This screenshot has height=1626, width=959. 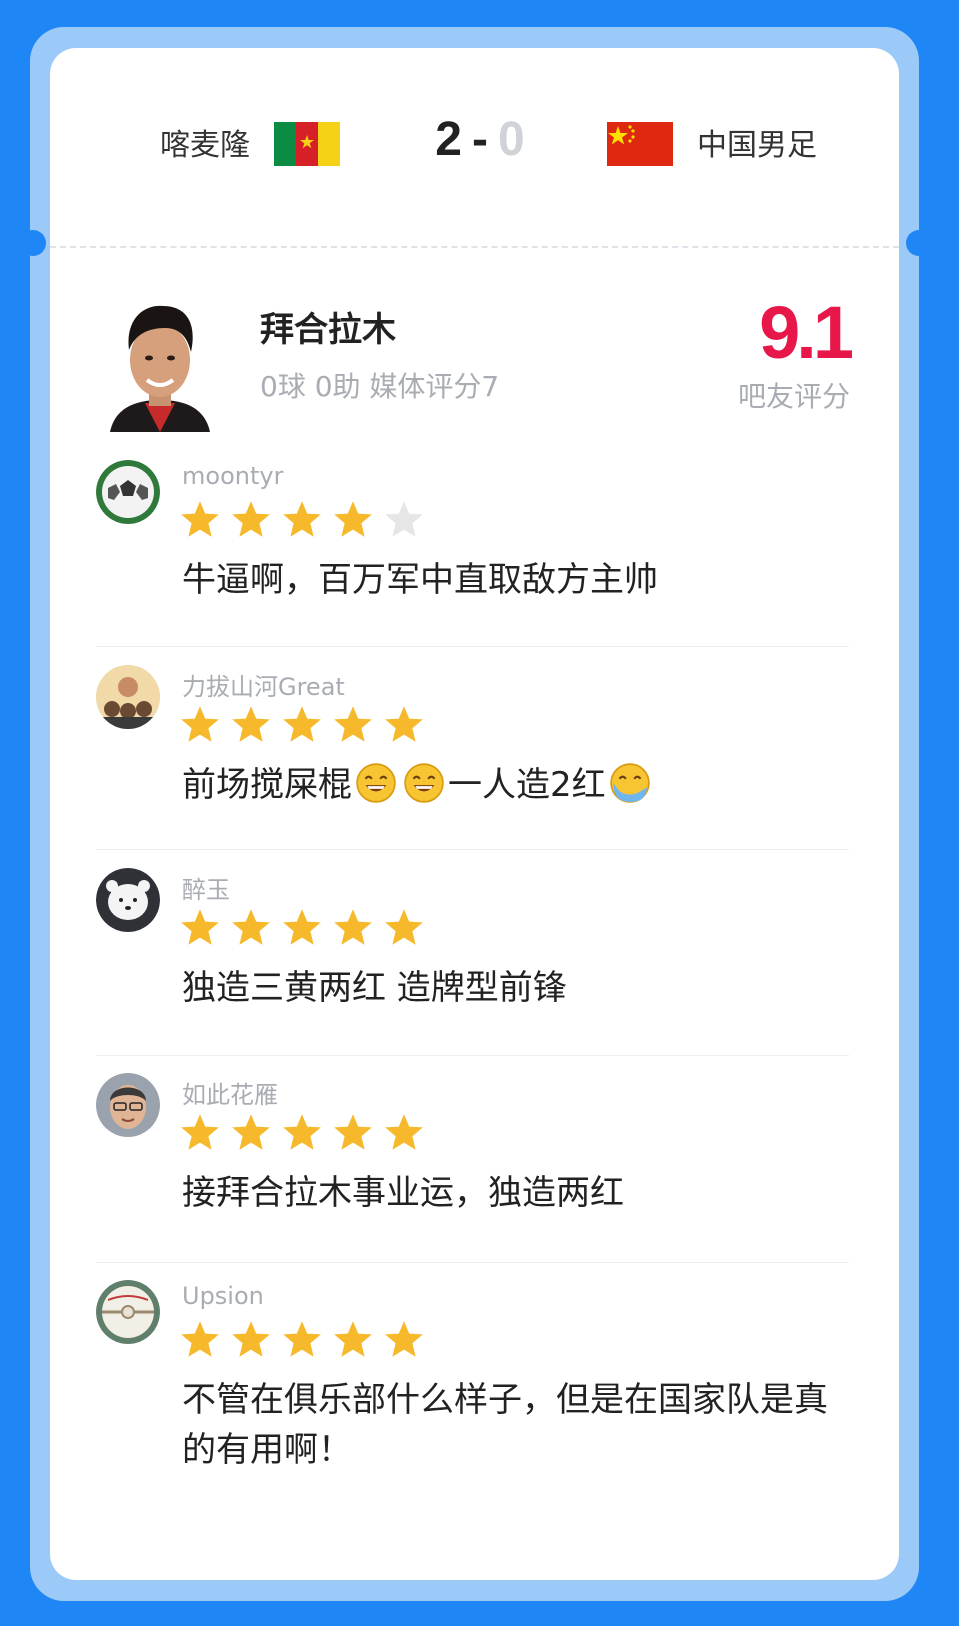 What do you see at coordinates (380, 386) in the screenshot?
I see `player-stats: 0球 0助 媒体评分7` at bounding box center [380, 386].